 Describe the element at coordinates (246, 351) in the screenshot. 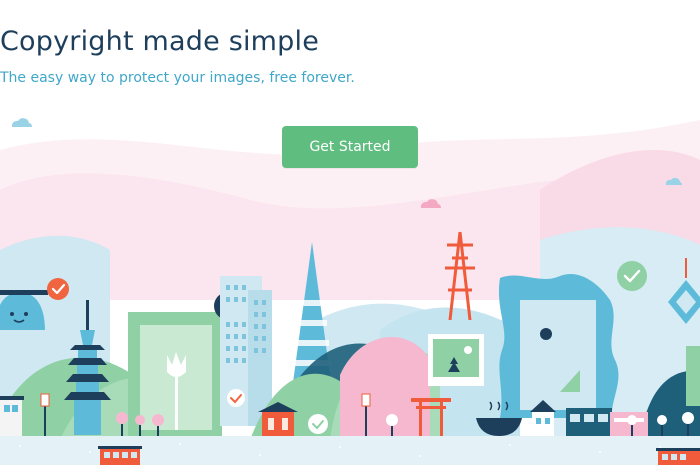

I see `skyscraper-icon` at that location.